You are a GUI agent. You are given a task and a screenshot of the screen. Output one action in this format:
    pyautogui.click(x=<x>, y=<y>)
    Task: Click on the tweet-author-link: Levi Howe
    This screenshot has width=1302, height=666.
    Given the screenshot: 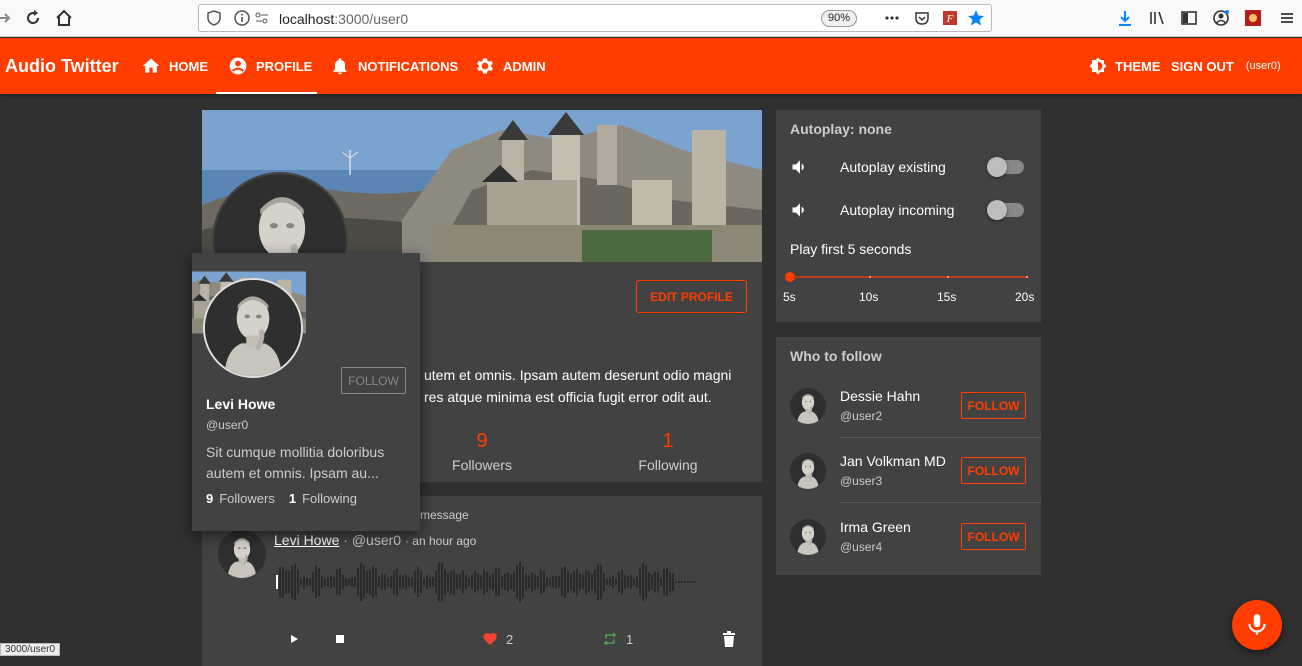 What is the action you would take?
    pyautogui.click(x=306, y=540)
    